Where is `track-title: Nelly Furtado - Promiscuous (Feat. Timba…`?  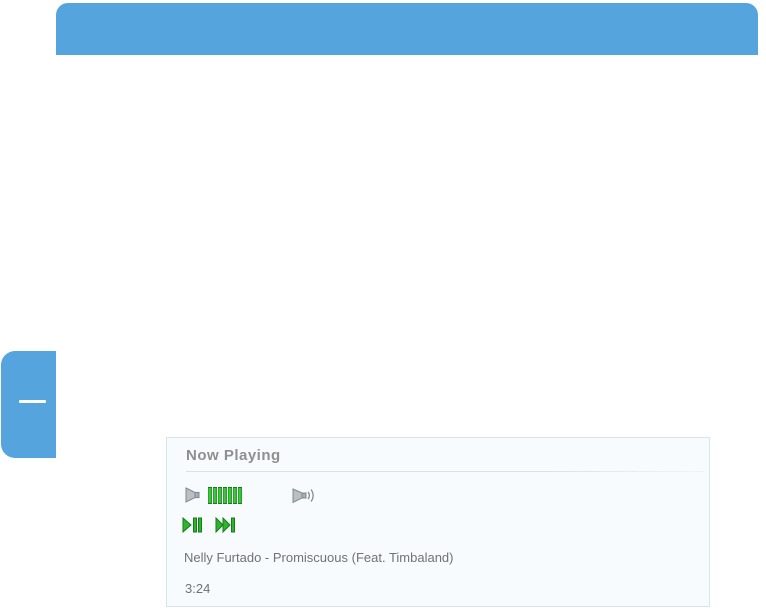 track-title: Nelly Furtado - Promiscuous (Feat. Timba… is located at coordinates (319, 557).